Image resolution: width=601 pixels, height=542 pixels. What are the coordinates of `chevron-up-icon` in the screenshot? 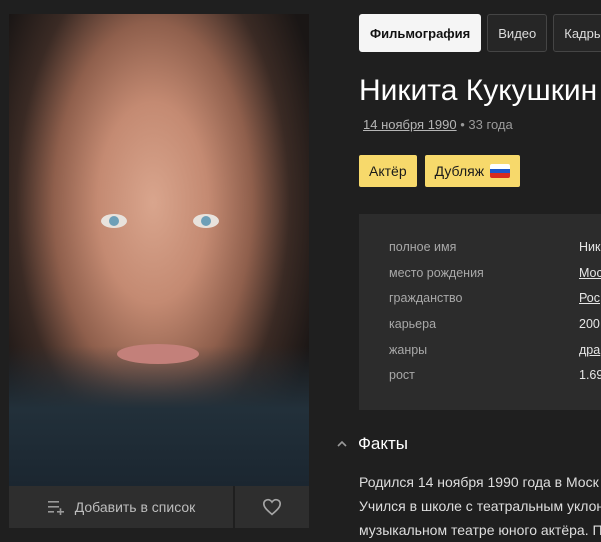 It's located at (342, 443).